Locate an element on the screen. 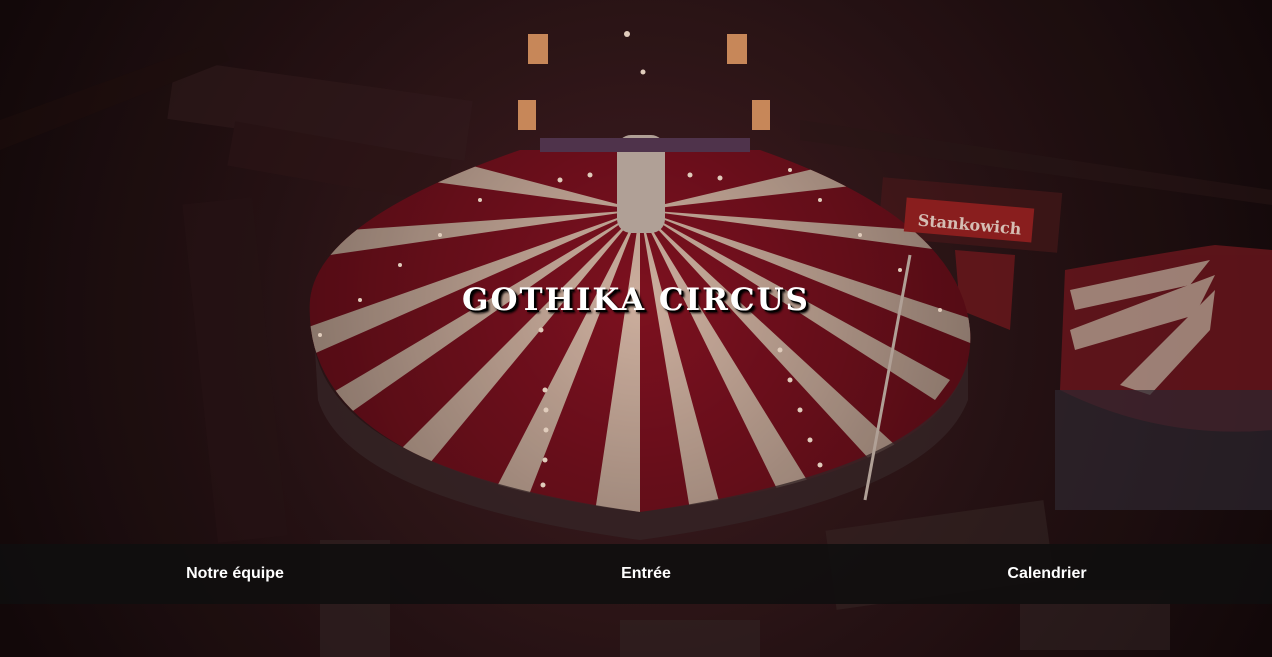  page-title: GOTHIKA CIRCUS is located at coordinates (636, 300).